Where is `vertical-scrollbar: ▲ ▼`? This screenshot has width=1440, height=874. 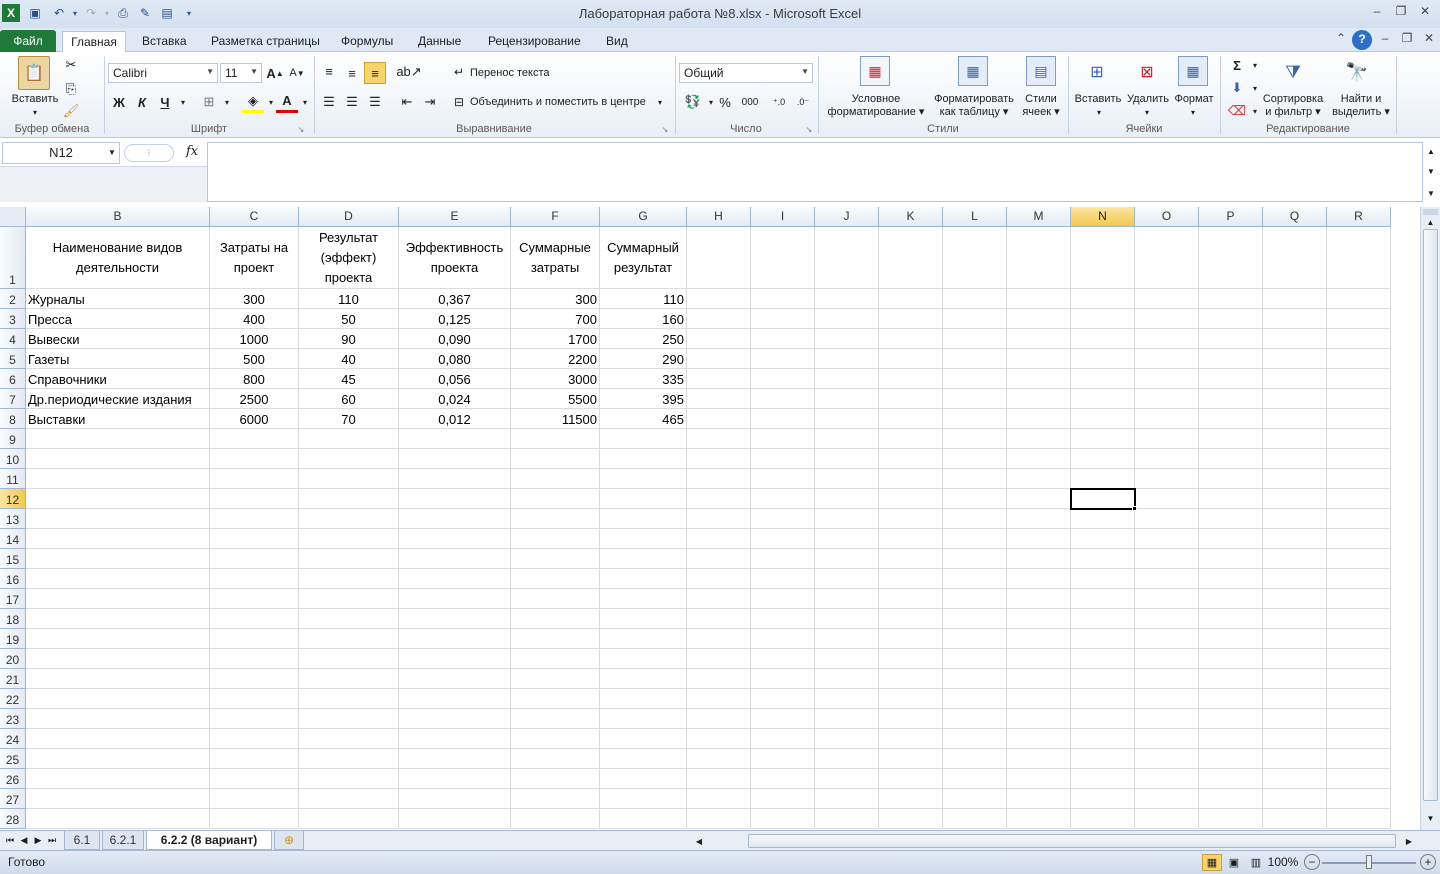
vertical-scrollbar: ▲ ▼ is located at coordinates (1430, 518).